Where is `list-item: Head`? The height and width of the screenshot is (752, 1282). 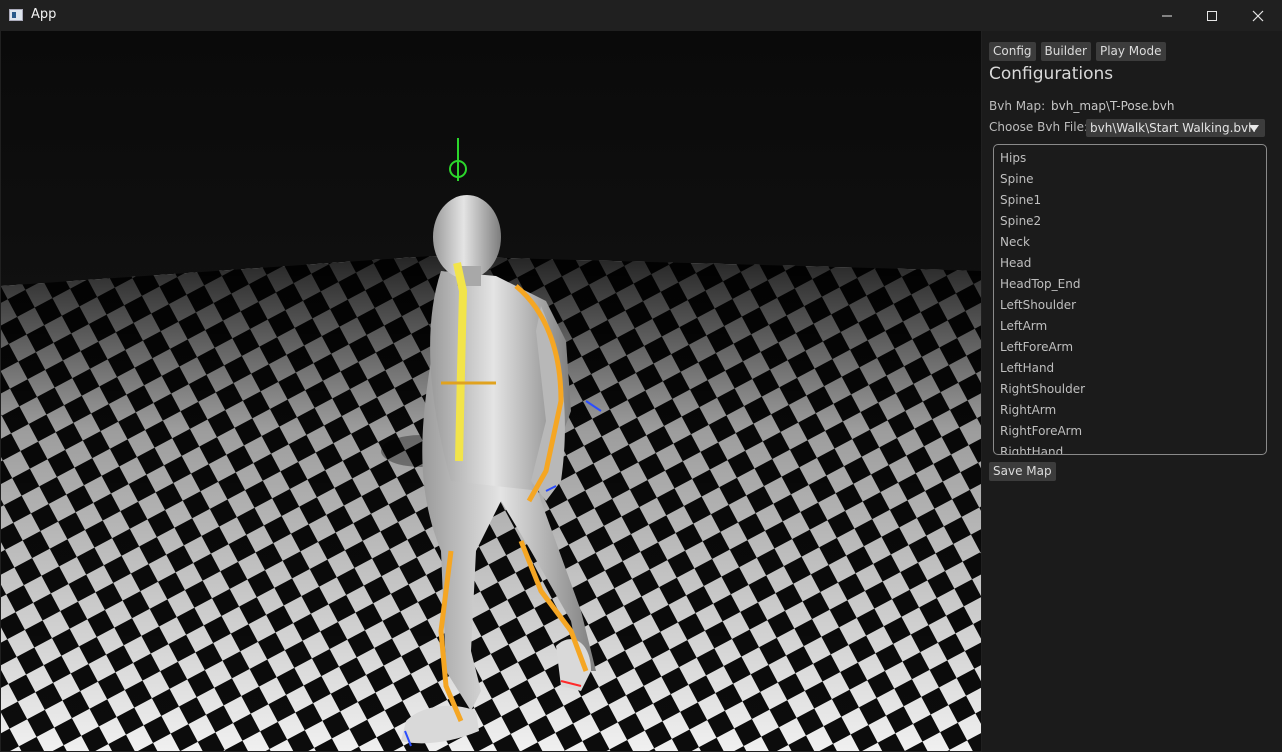 list-item: Head is located at coordinates (1015, 263).